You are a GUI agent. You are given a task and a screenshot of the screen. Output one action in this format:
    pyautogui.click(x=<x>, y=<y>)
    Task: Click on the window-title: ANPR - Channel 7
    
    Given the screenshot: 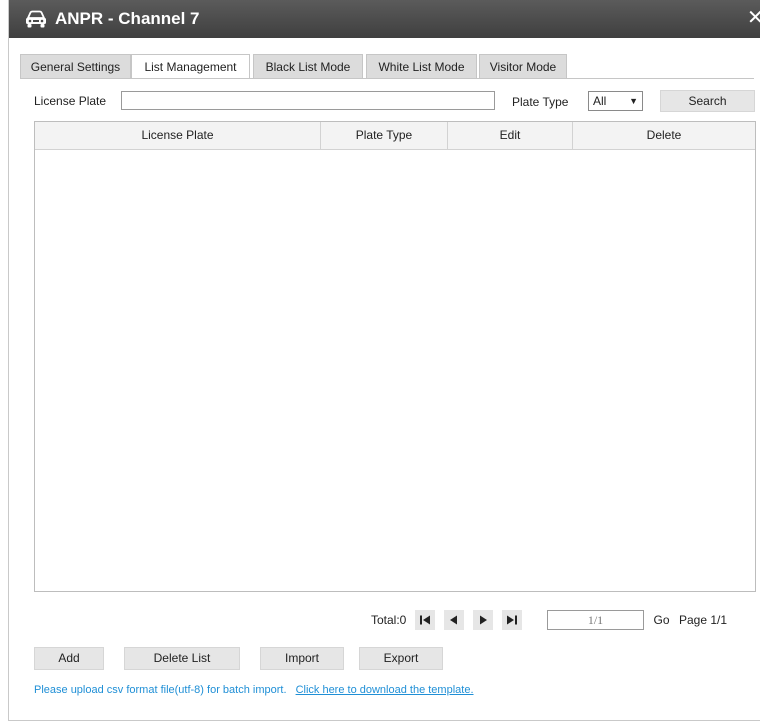 What is the action you would take?
    pyautogui.click(x=127, y=18)
    